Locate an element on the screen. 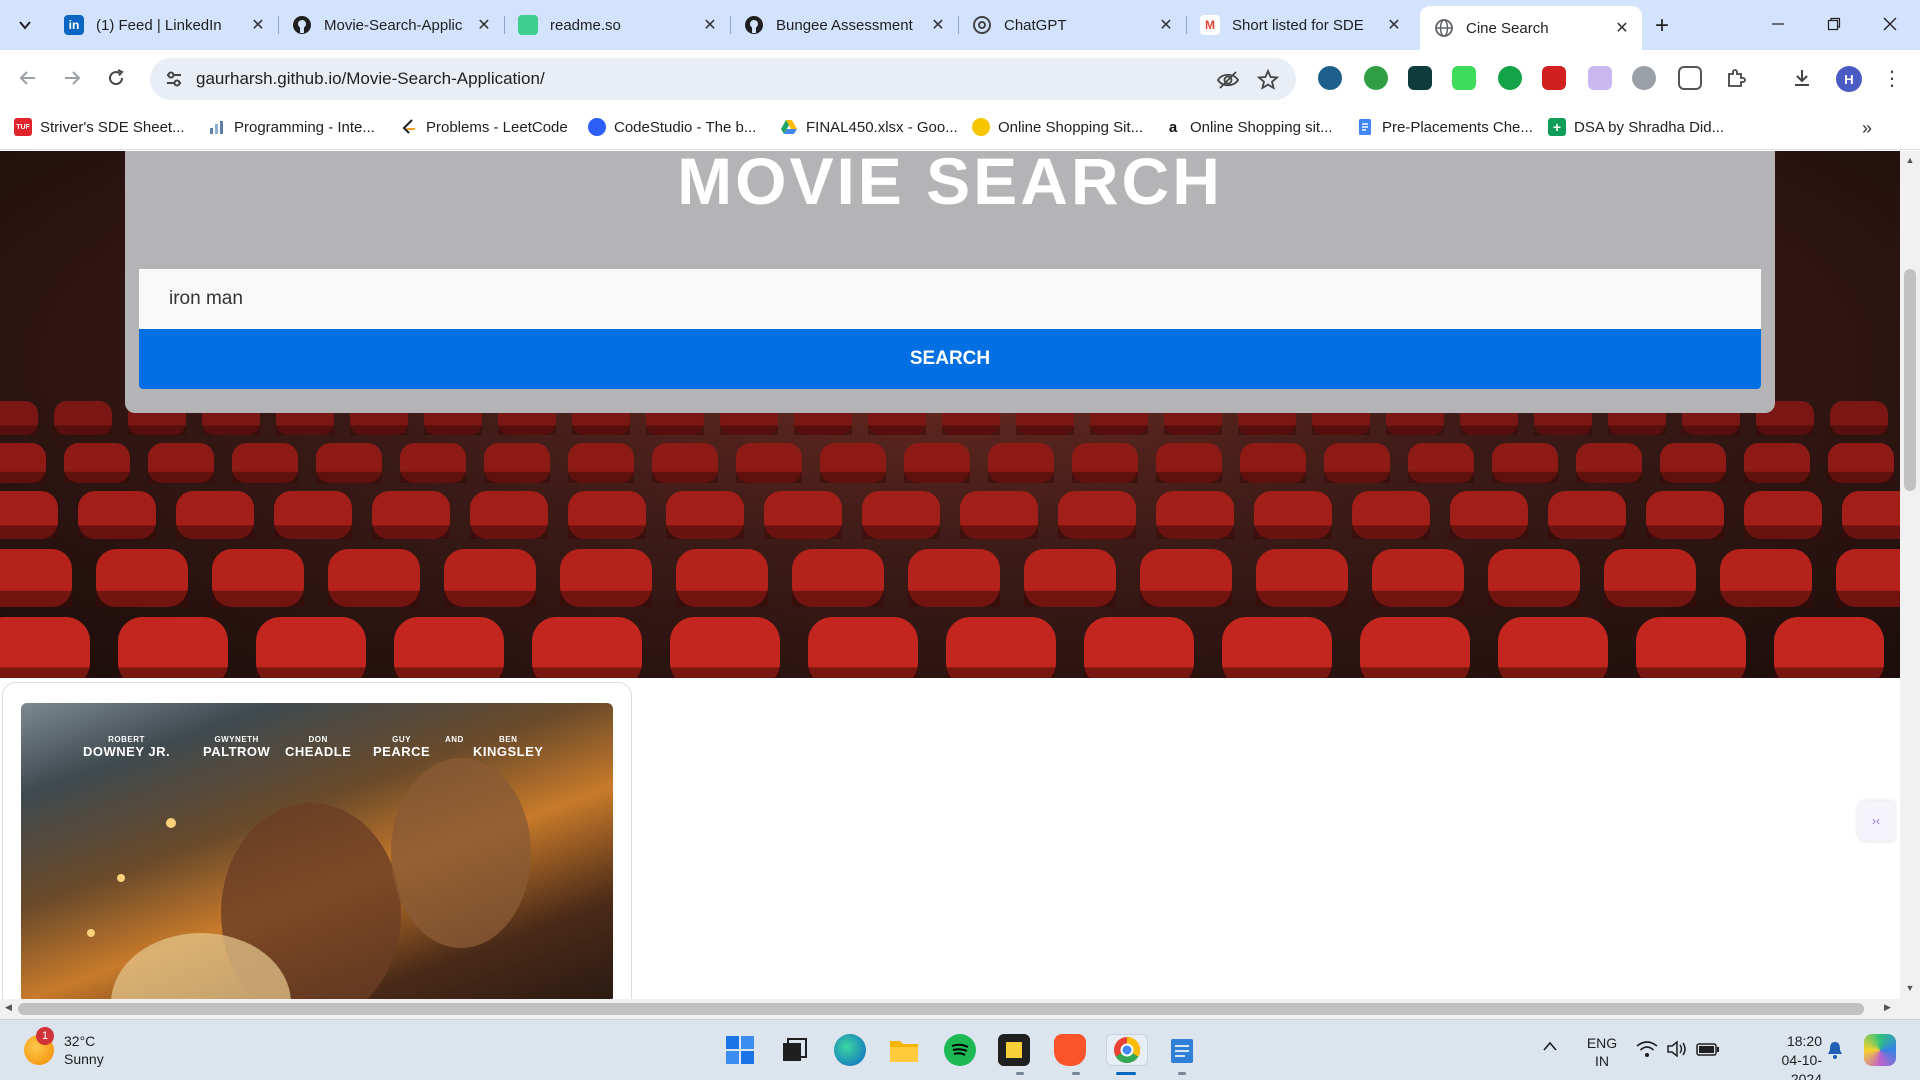  extension-7-icon is located at coordinates (1600, 78).